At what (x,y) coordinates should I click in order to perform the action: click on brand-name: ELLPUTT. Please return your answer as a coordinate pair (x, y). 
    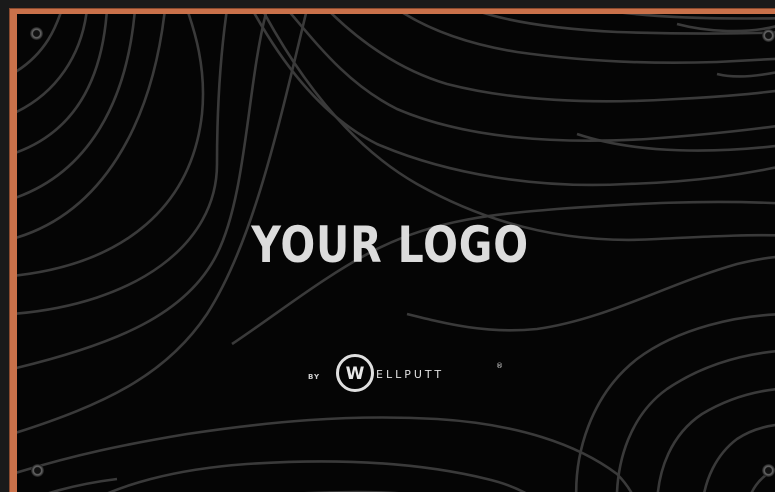
    Looking at the image, I should click on (410, 374).